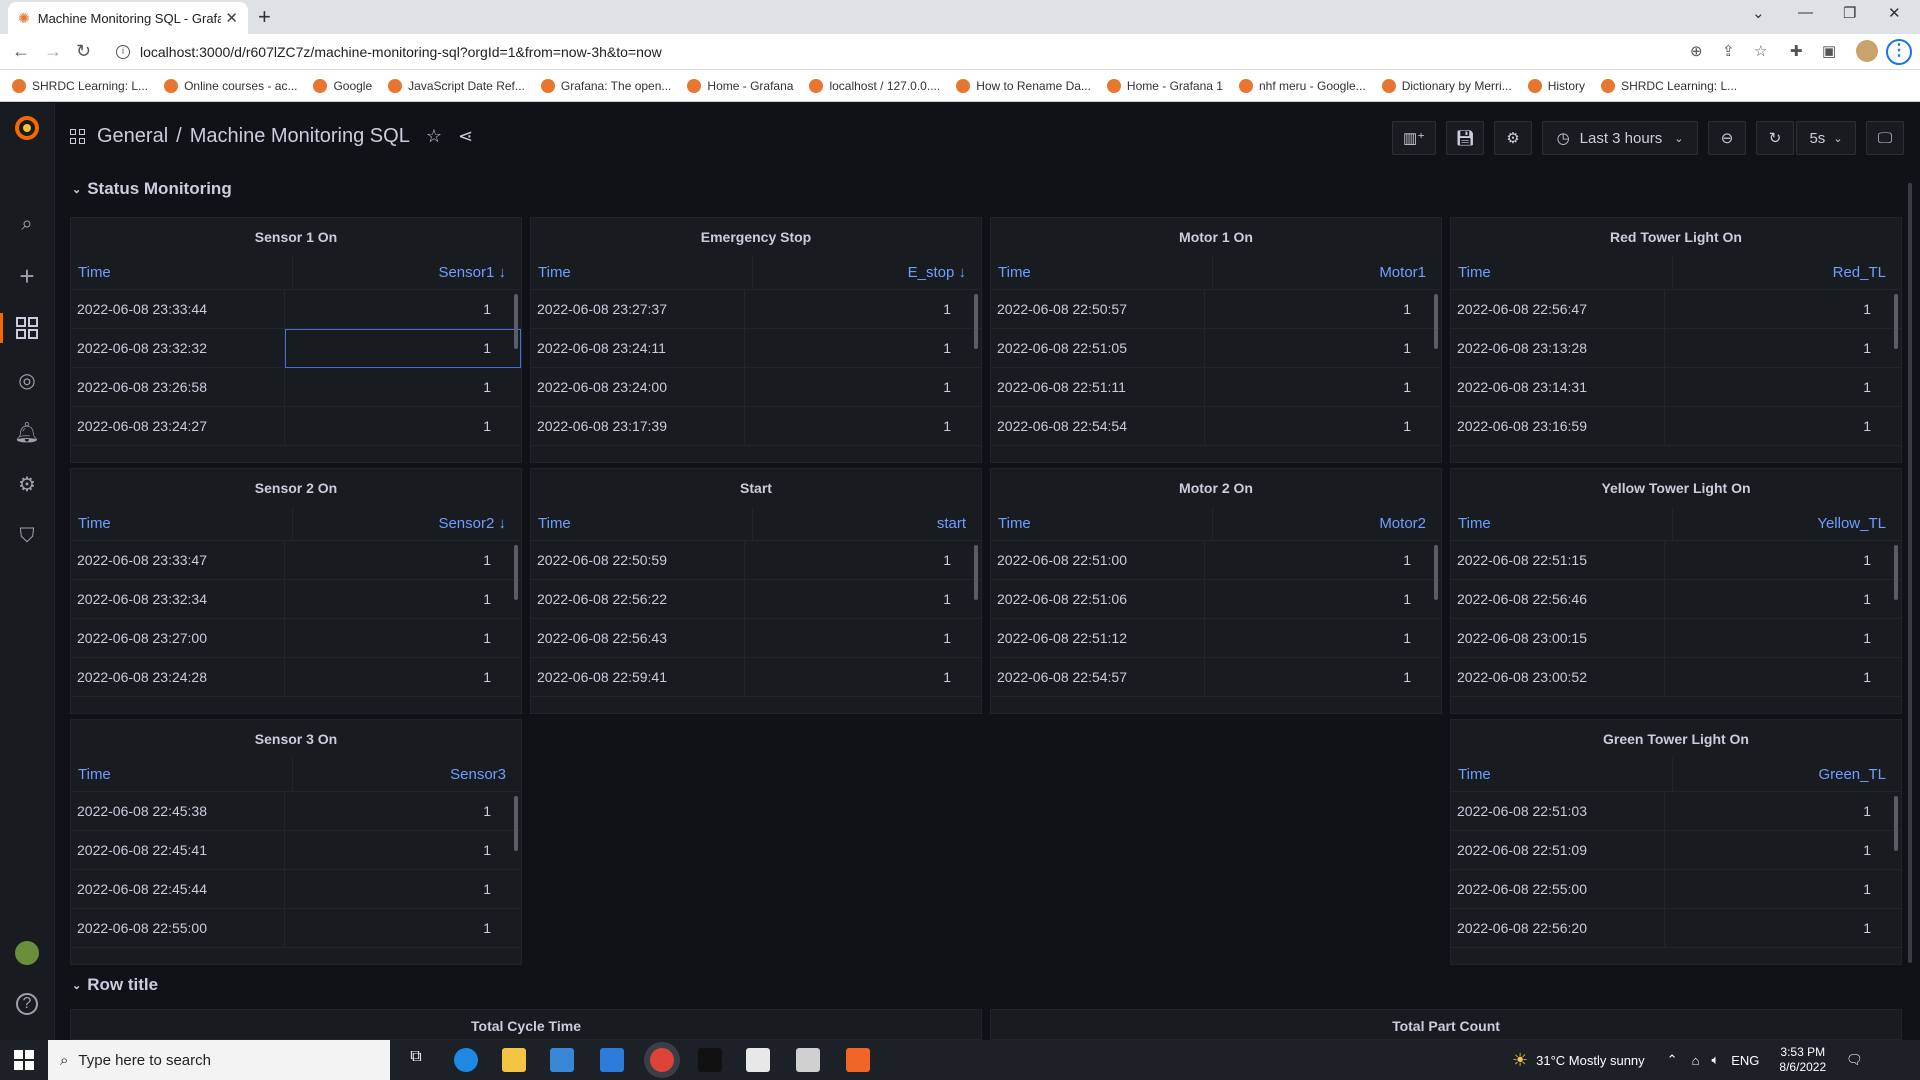 The image size is (1920, 1080). What do you see at coordinates (756, 488) in the screenshot?
I see `panel-title: Start` at bounding box center [756, 488].